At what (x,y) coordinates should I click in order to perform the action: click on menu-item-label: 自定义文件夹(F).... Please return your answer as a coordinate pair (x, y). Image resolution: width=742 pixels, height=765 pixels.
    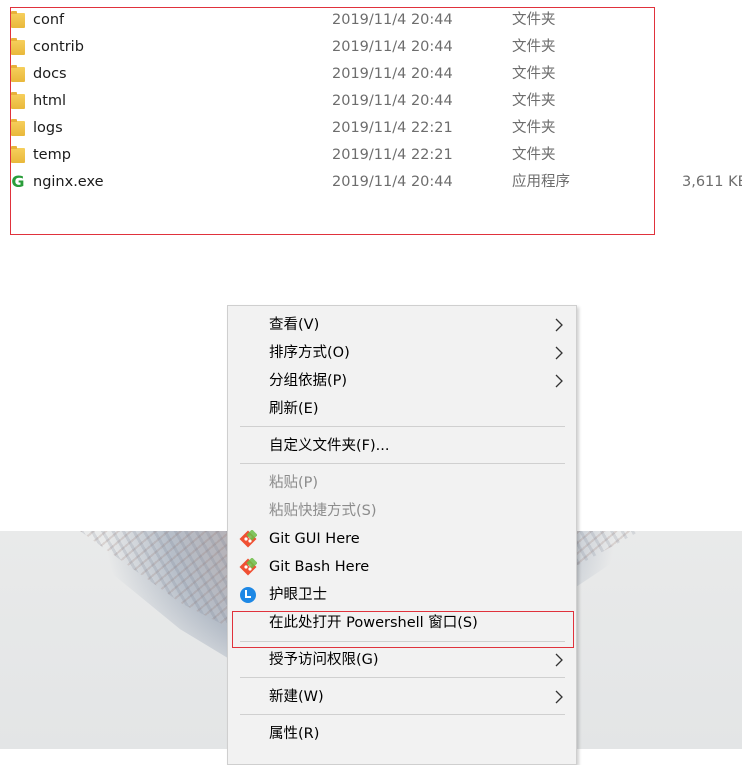
    Looking at the image, I should click on (329, 446).